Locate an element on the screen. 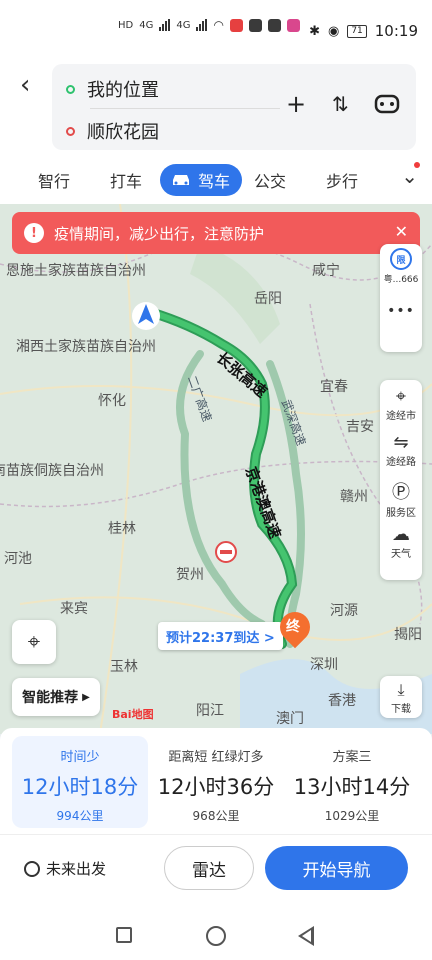  radar-button: 雷达 is located at coordinates (209, 868).